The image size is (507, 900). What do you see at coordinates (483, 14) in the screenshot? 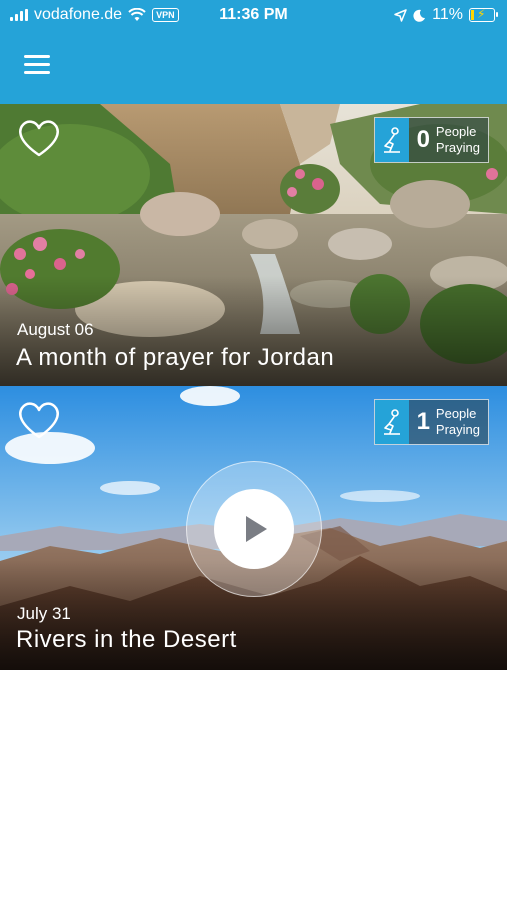
I see `battery-charging-icon: ⚡` at bounding box center [483, 14].